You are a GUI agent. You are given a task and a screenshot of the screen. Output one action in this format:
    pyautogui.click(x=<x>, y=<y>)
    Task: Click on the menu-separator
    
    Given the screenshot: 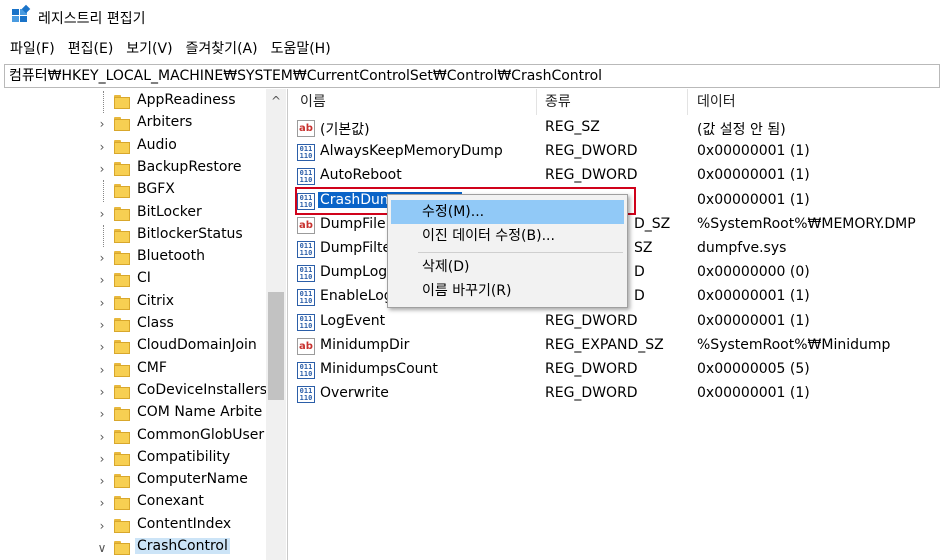 What is the action you would take?
    pyautogui.click(x=520, y=252)
    